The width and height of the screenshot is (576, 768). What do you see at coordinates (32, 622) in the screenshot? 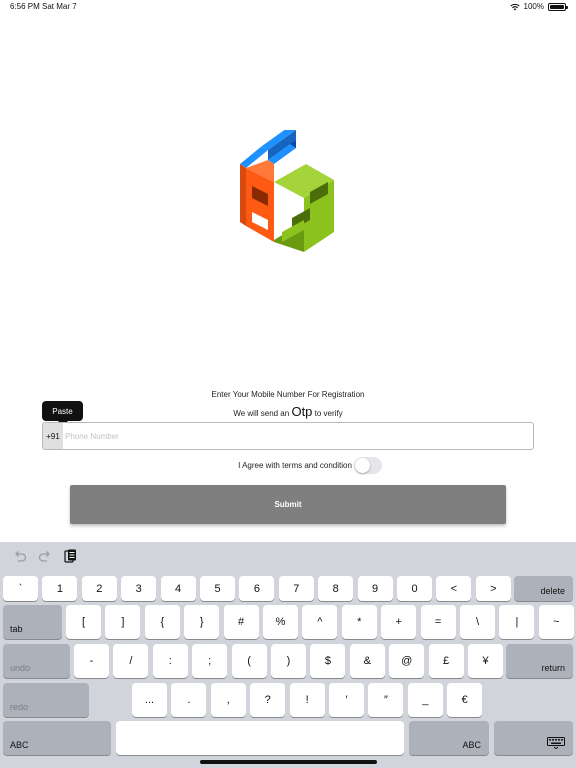
I see `tab-key: tab` at bounding box center [32, 622].